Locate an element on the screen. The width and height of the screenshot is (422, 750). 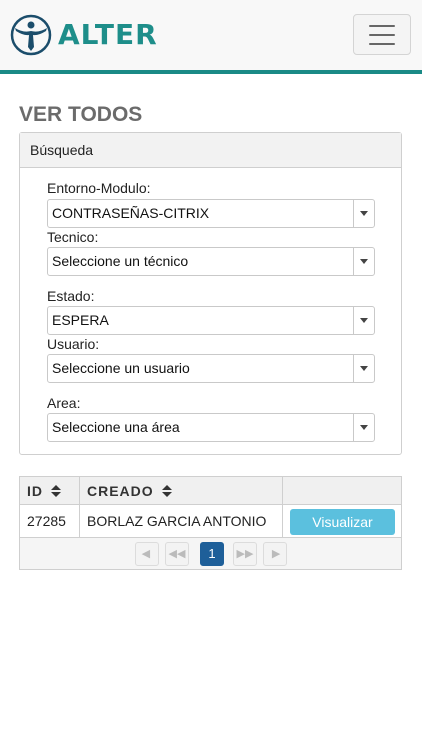
column-header-creado: CREADO is located at coordinates (181, 490).